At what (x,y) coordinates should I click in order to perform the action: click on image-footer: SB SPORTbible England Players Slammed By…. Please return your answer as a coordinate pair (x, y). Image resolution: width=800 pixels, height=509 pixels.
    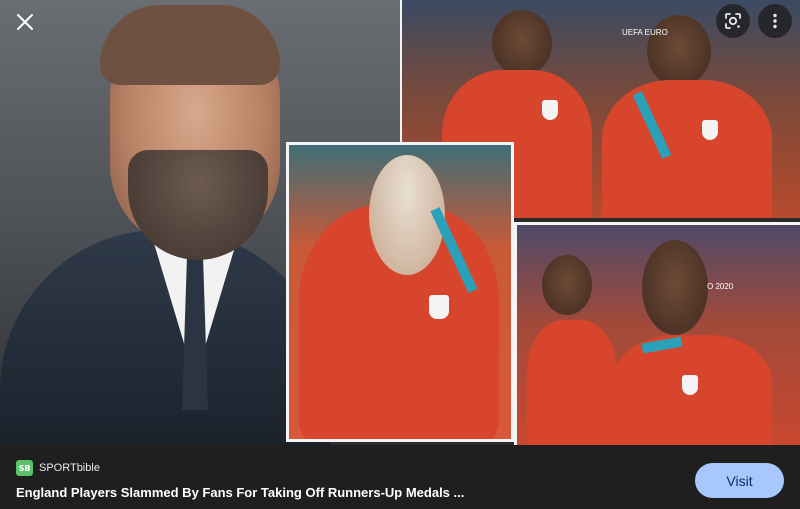
    Looking at the image, I should click on (400, 477).